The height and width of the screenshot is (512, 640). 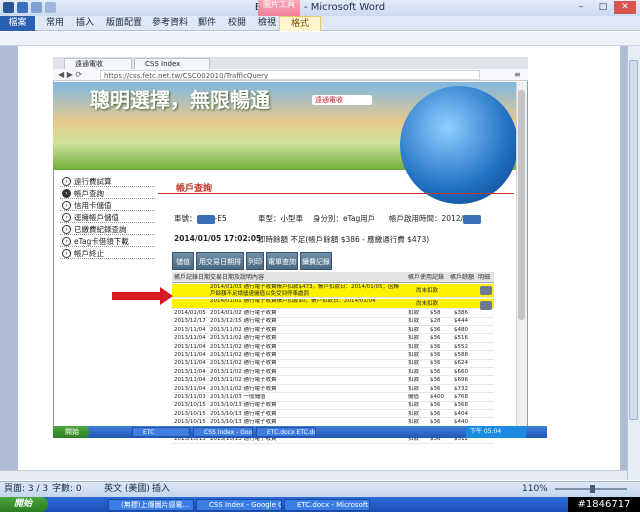 What do you see at coordinates (625, 7) in the screenshot?
I see `close-button: ✕` at bounding box center [625, 7].